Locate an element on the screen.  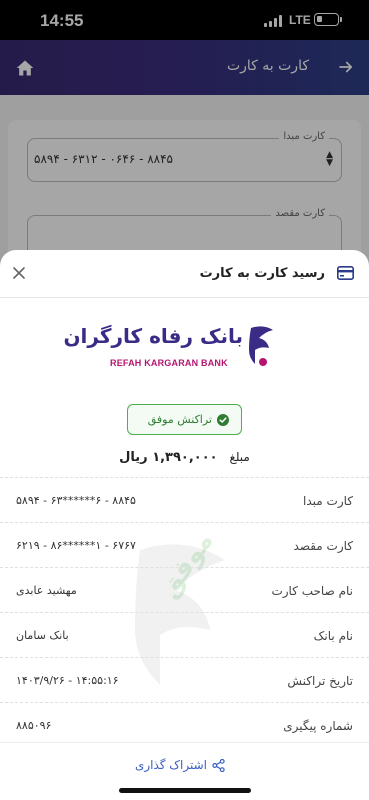
bank-logo-en: REFAH KARGARAN BANK is located at coordinates (169, 363).